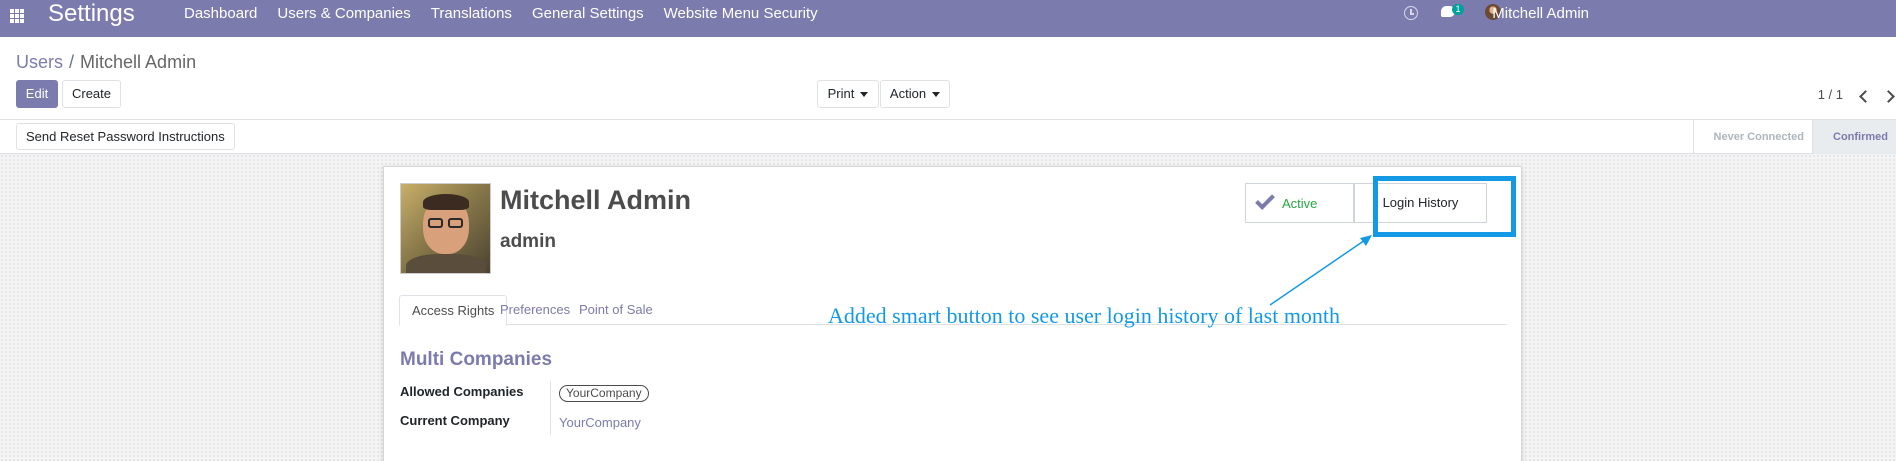 The image size is (1896, 461). Describe the element at coordinates (1458, 9) in the screenshot. I see `chat-badge: 1` at that location.